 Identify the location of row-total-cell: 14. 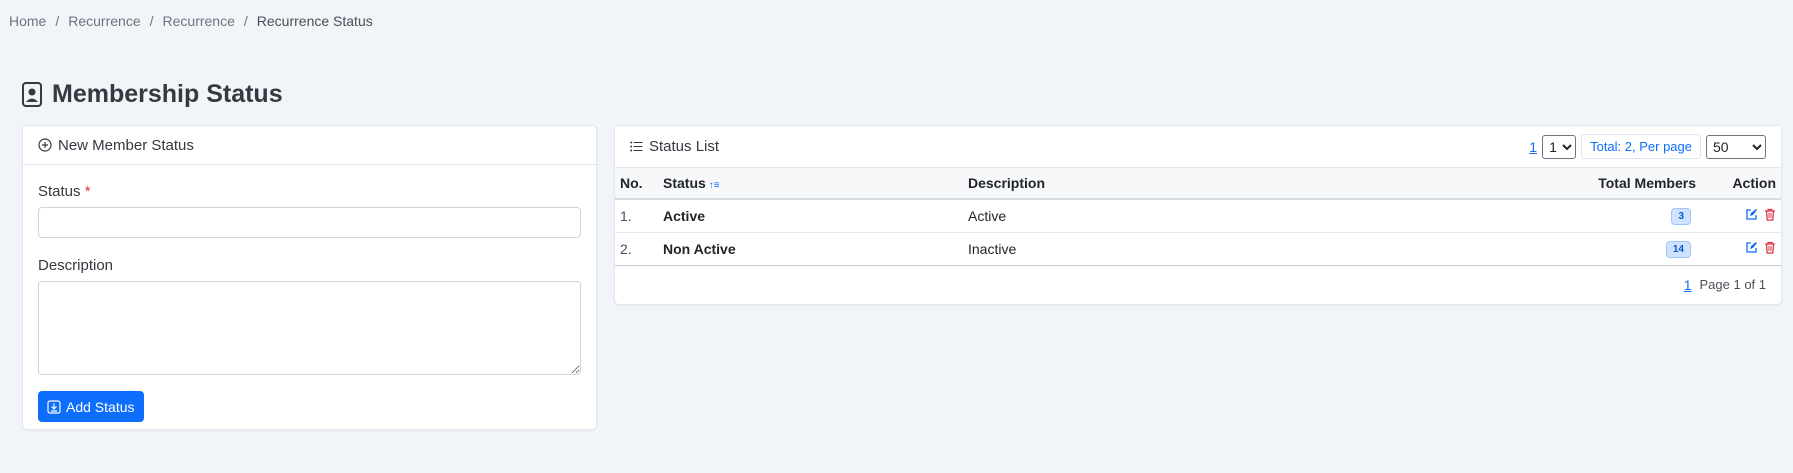
(1601, 249).